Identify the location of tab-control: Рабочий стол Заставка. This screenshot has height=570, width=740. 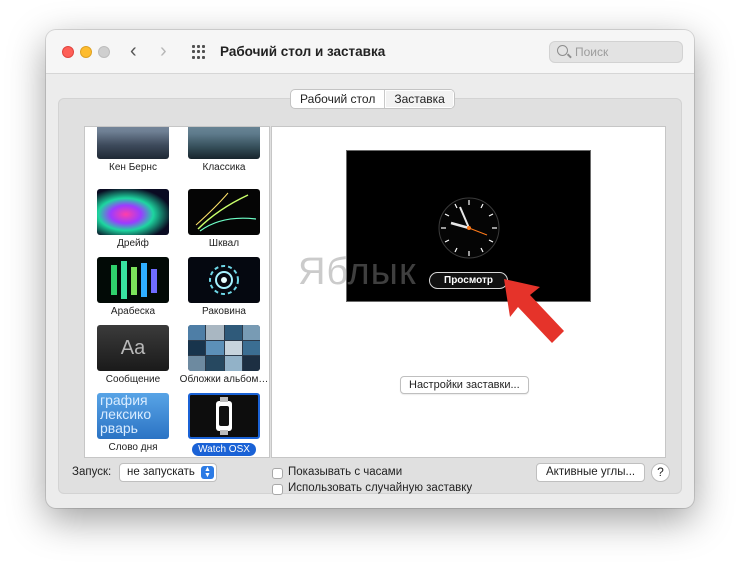
(372, 99).